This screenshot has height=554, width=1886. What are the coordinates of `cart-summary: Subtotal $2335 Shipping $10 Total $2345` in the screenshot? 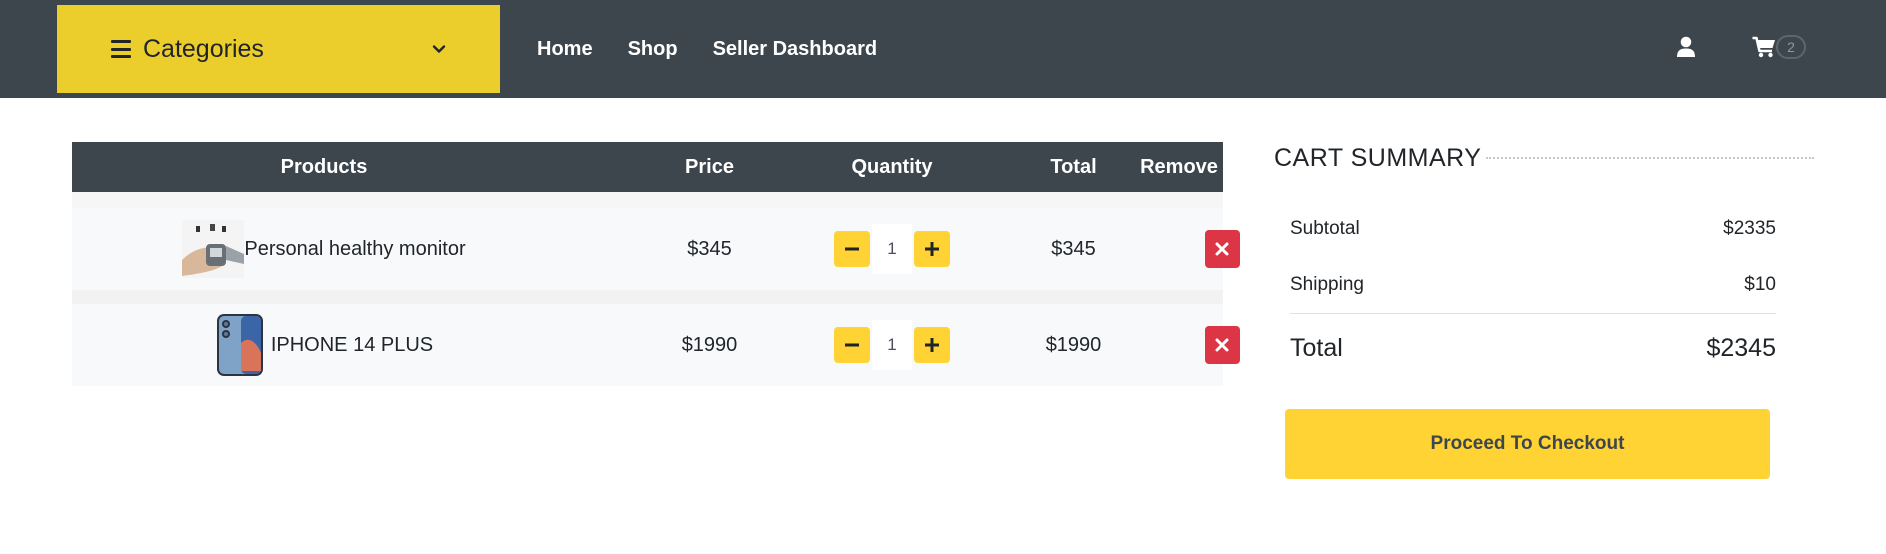 It's located at (1533, 290).